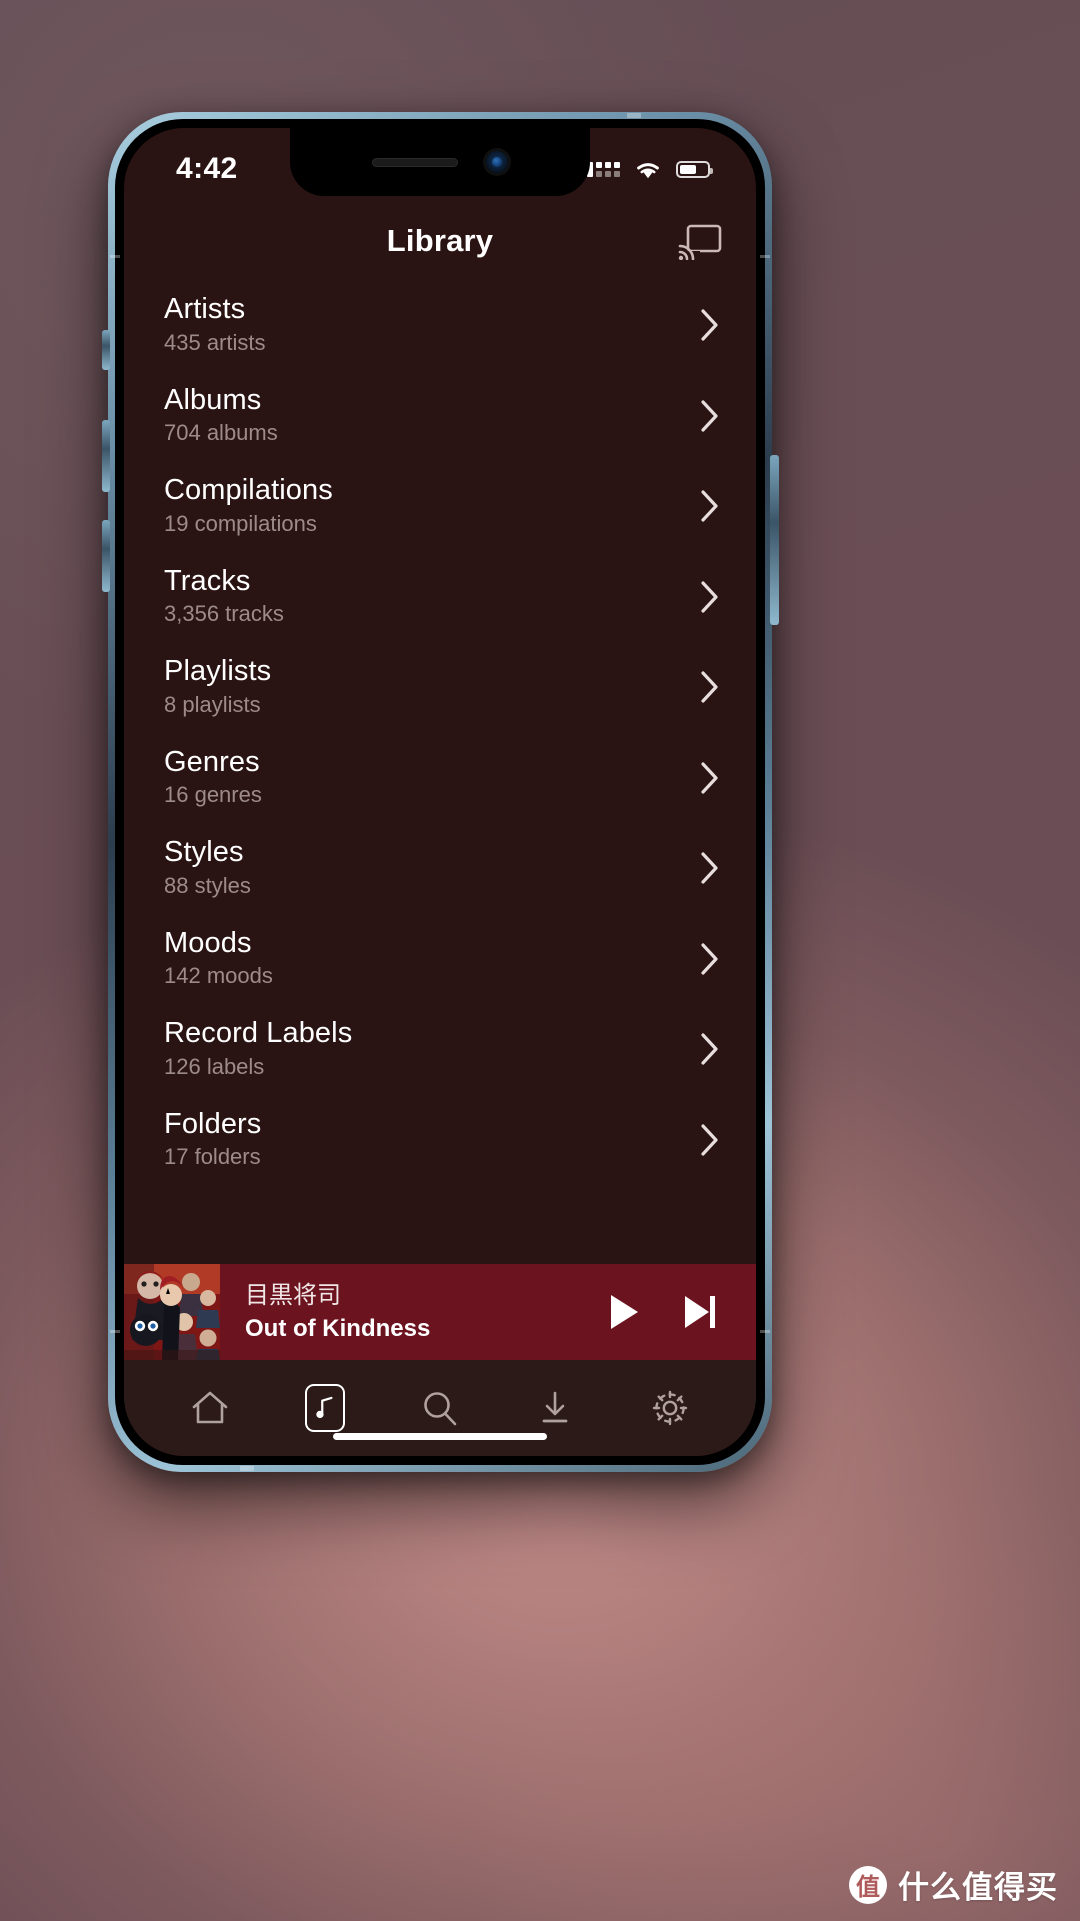  I want to click on volume-up-button, so click(106, 456).